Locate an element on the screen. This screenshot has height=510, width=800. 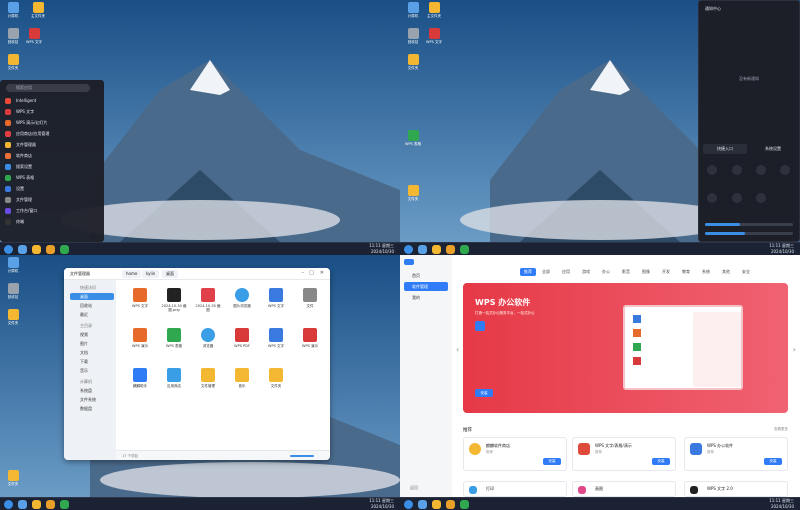
maximize-icon: □ is located at coordinates (311, 273).